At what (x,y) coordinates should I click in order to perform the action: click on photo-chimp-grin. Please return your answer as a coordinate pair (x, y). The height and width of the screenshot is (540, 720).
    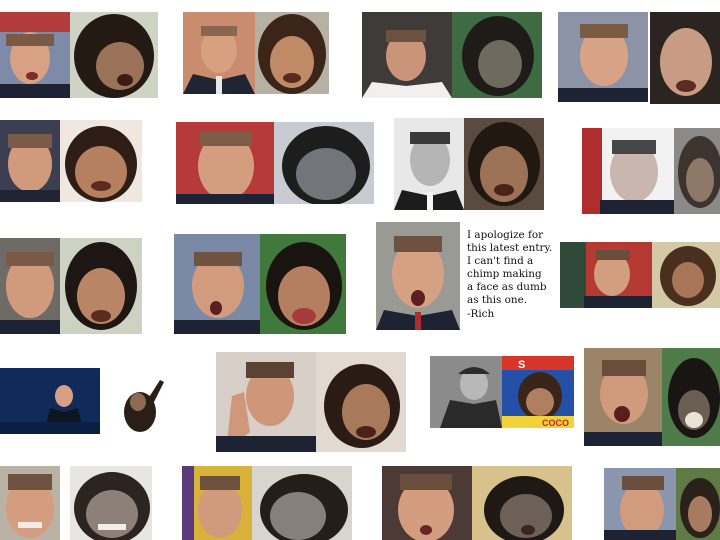
    Looking at the image, I should click on (111, 503).